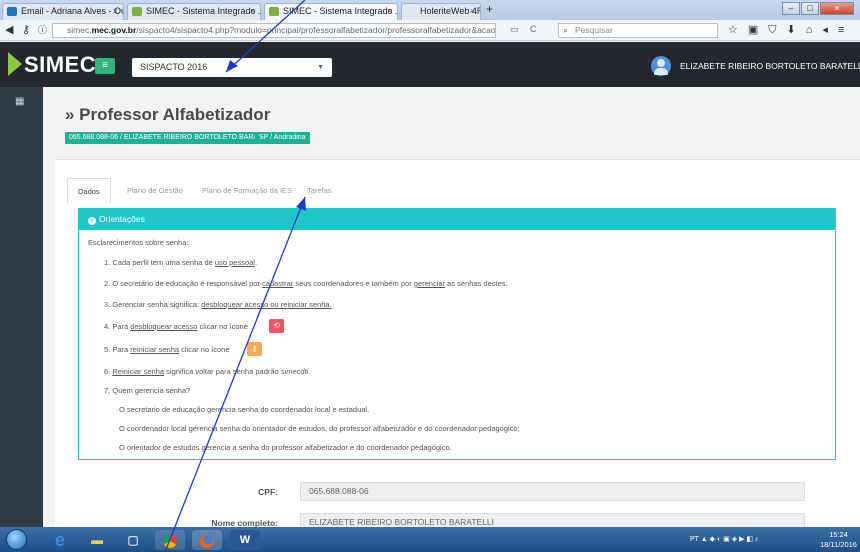 Image resolution: width=860 pixels, height=552 pixels. I want to click on chevron-down-icon: ▼, so click(320, 67).